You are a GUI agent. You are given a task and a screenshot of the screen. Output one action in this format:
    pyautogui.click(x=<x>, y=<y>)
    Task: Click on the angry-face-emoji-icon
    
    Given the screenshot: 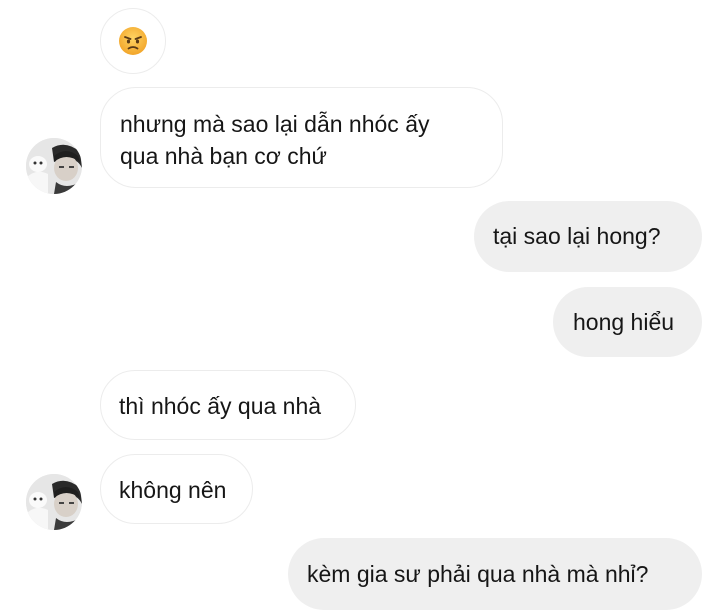 What is the action you would take?
    pyautogui.click(x=133, y=41)
    